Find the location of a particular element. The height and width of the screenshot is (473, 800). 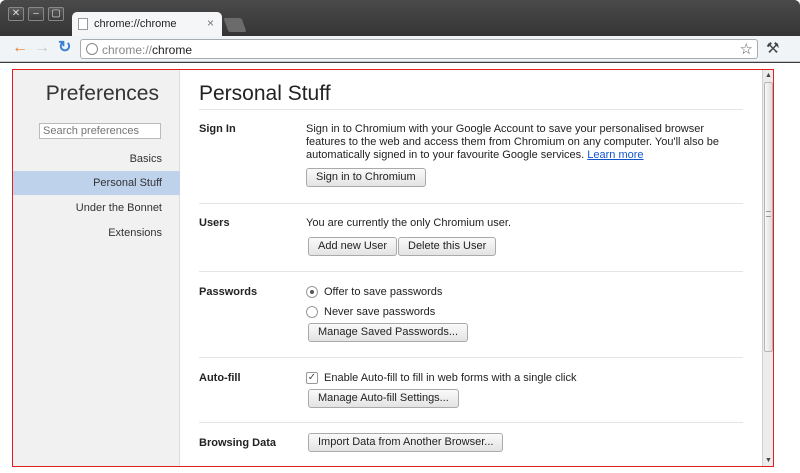

wrench-icon: ⚒ is located at coordinates (772, 48).